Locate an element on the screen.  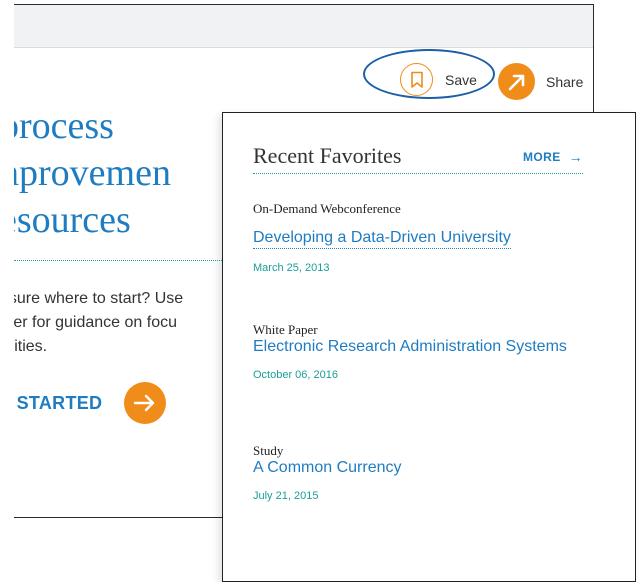
favorite-title-link: A Common Currency is located at coordinates (327, 467).